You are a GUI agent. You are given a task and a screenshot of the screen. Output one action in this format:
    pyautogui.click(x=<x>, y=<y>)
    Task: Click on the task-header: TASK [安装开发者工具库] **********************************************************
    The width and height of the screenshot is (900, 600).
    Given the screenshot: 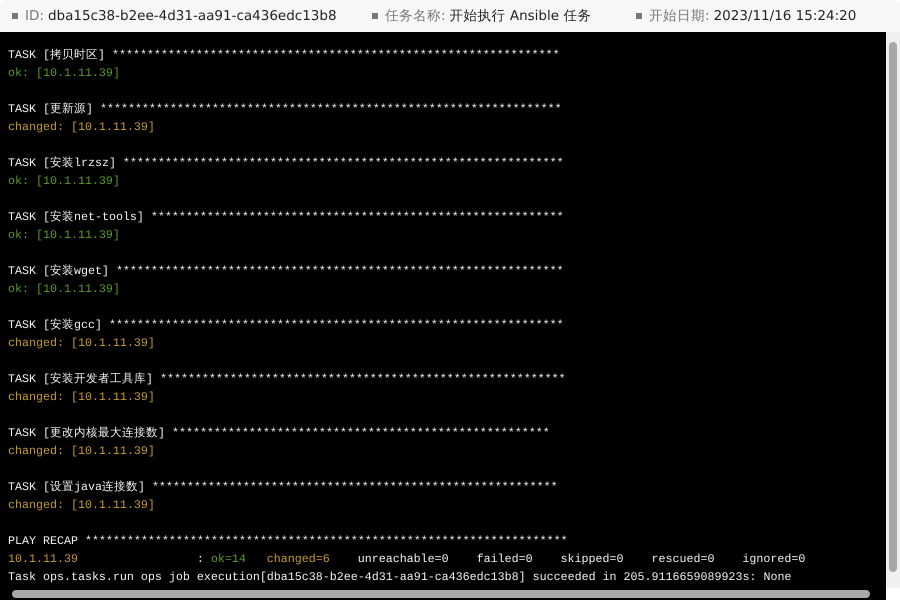 What is the action you would take?
    pyautogui.click(x=287, y=379)
    